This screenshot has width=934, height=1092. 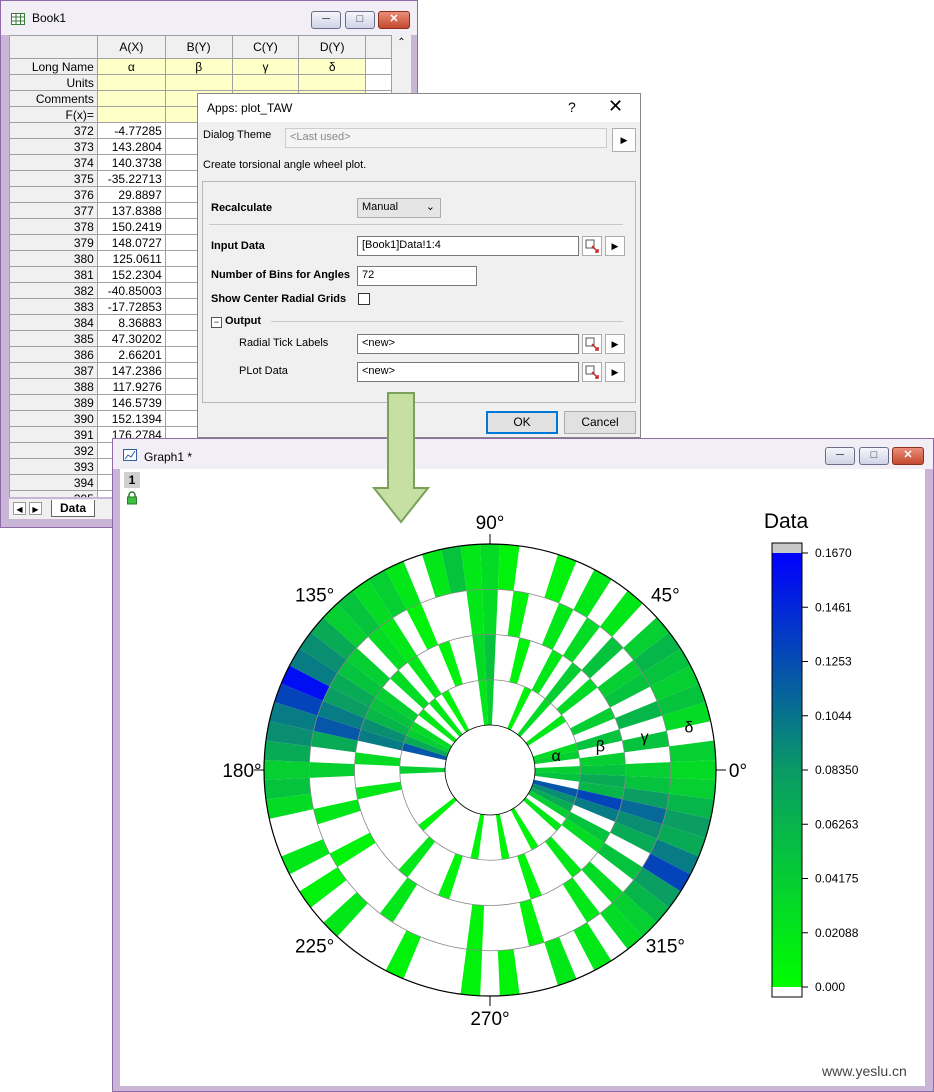 I want to click on row-number: 377, so click(x=53, y=210).